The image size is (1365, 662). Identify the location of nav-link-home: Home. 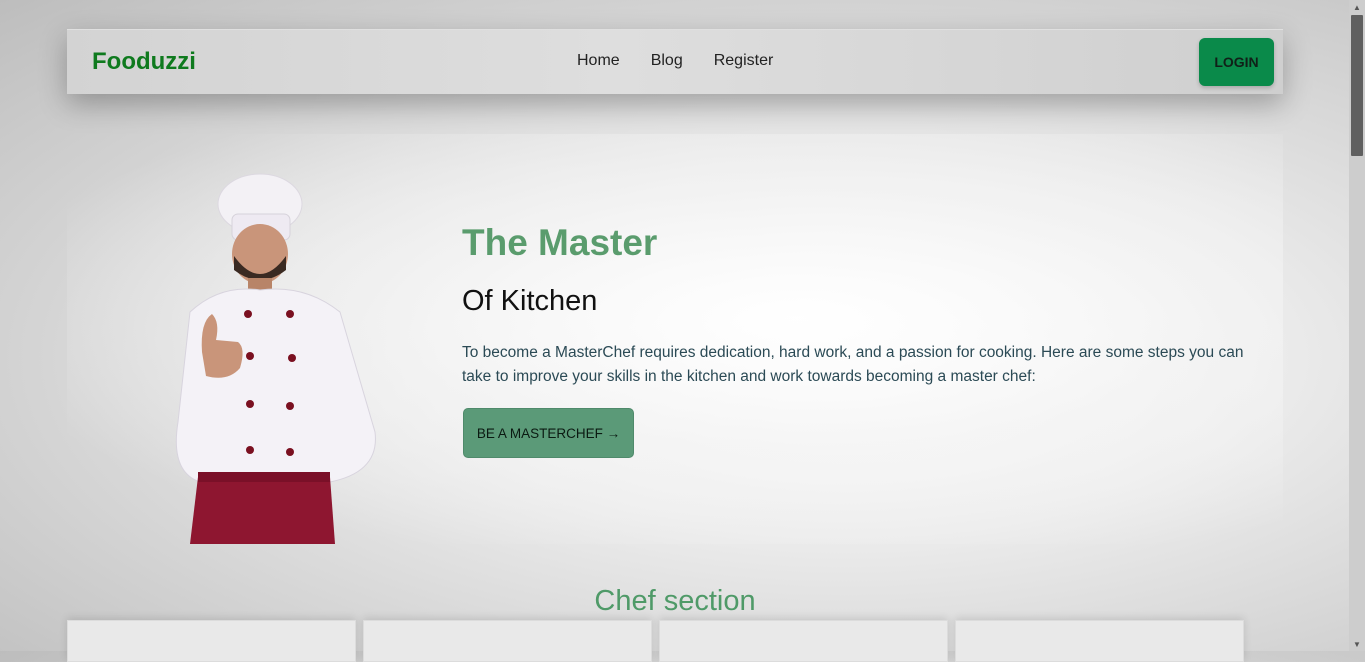
(598, 61).